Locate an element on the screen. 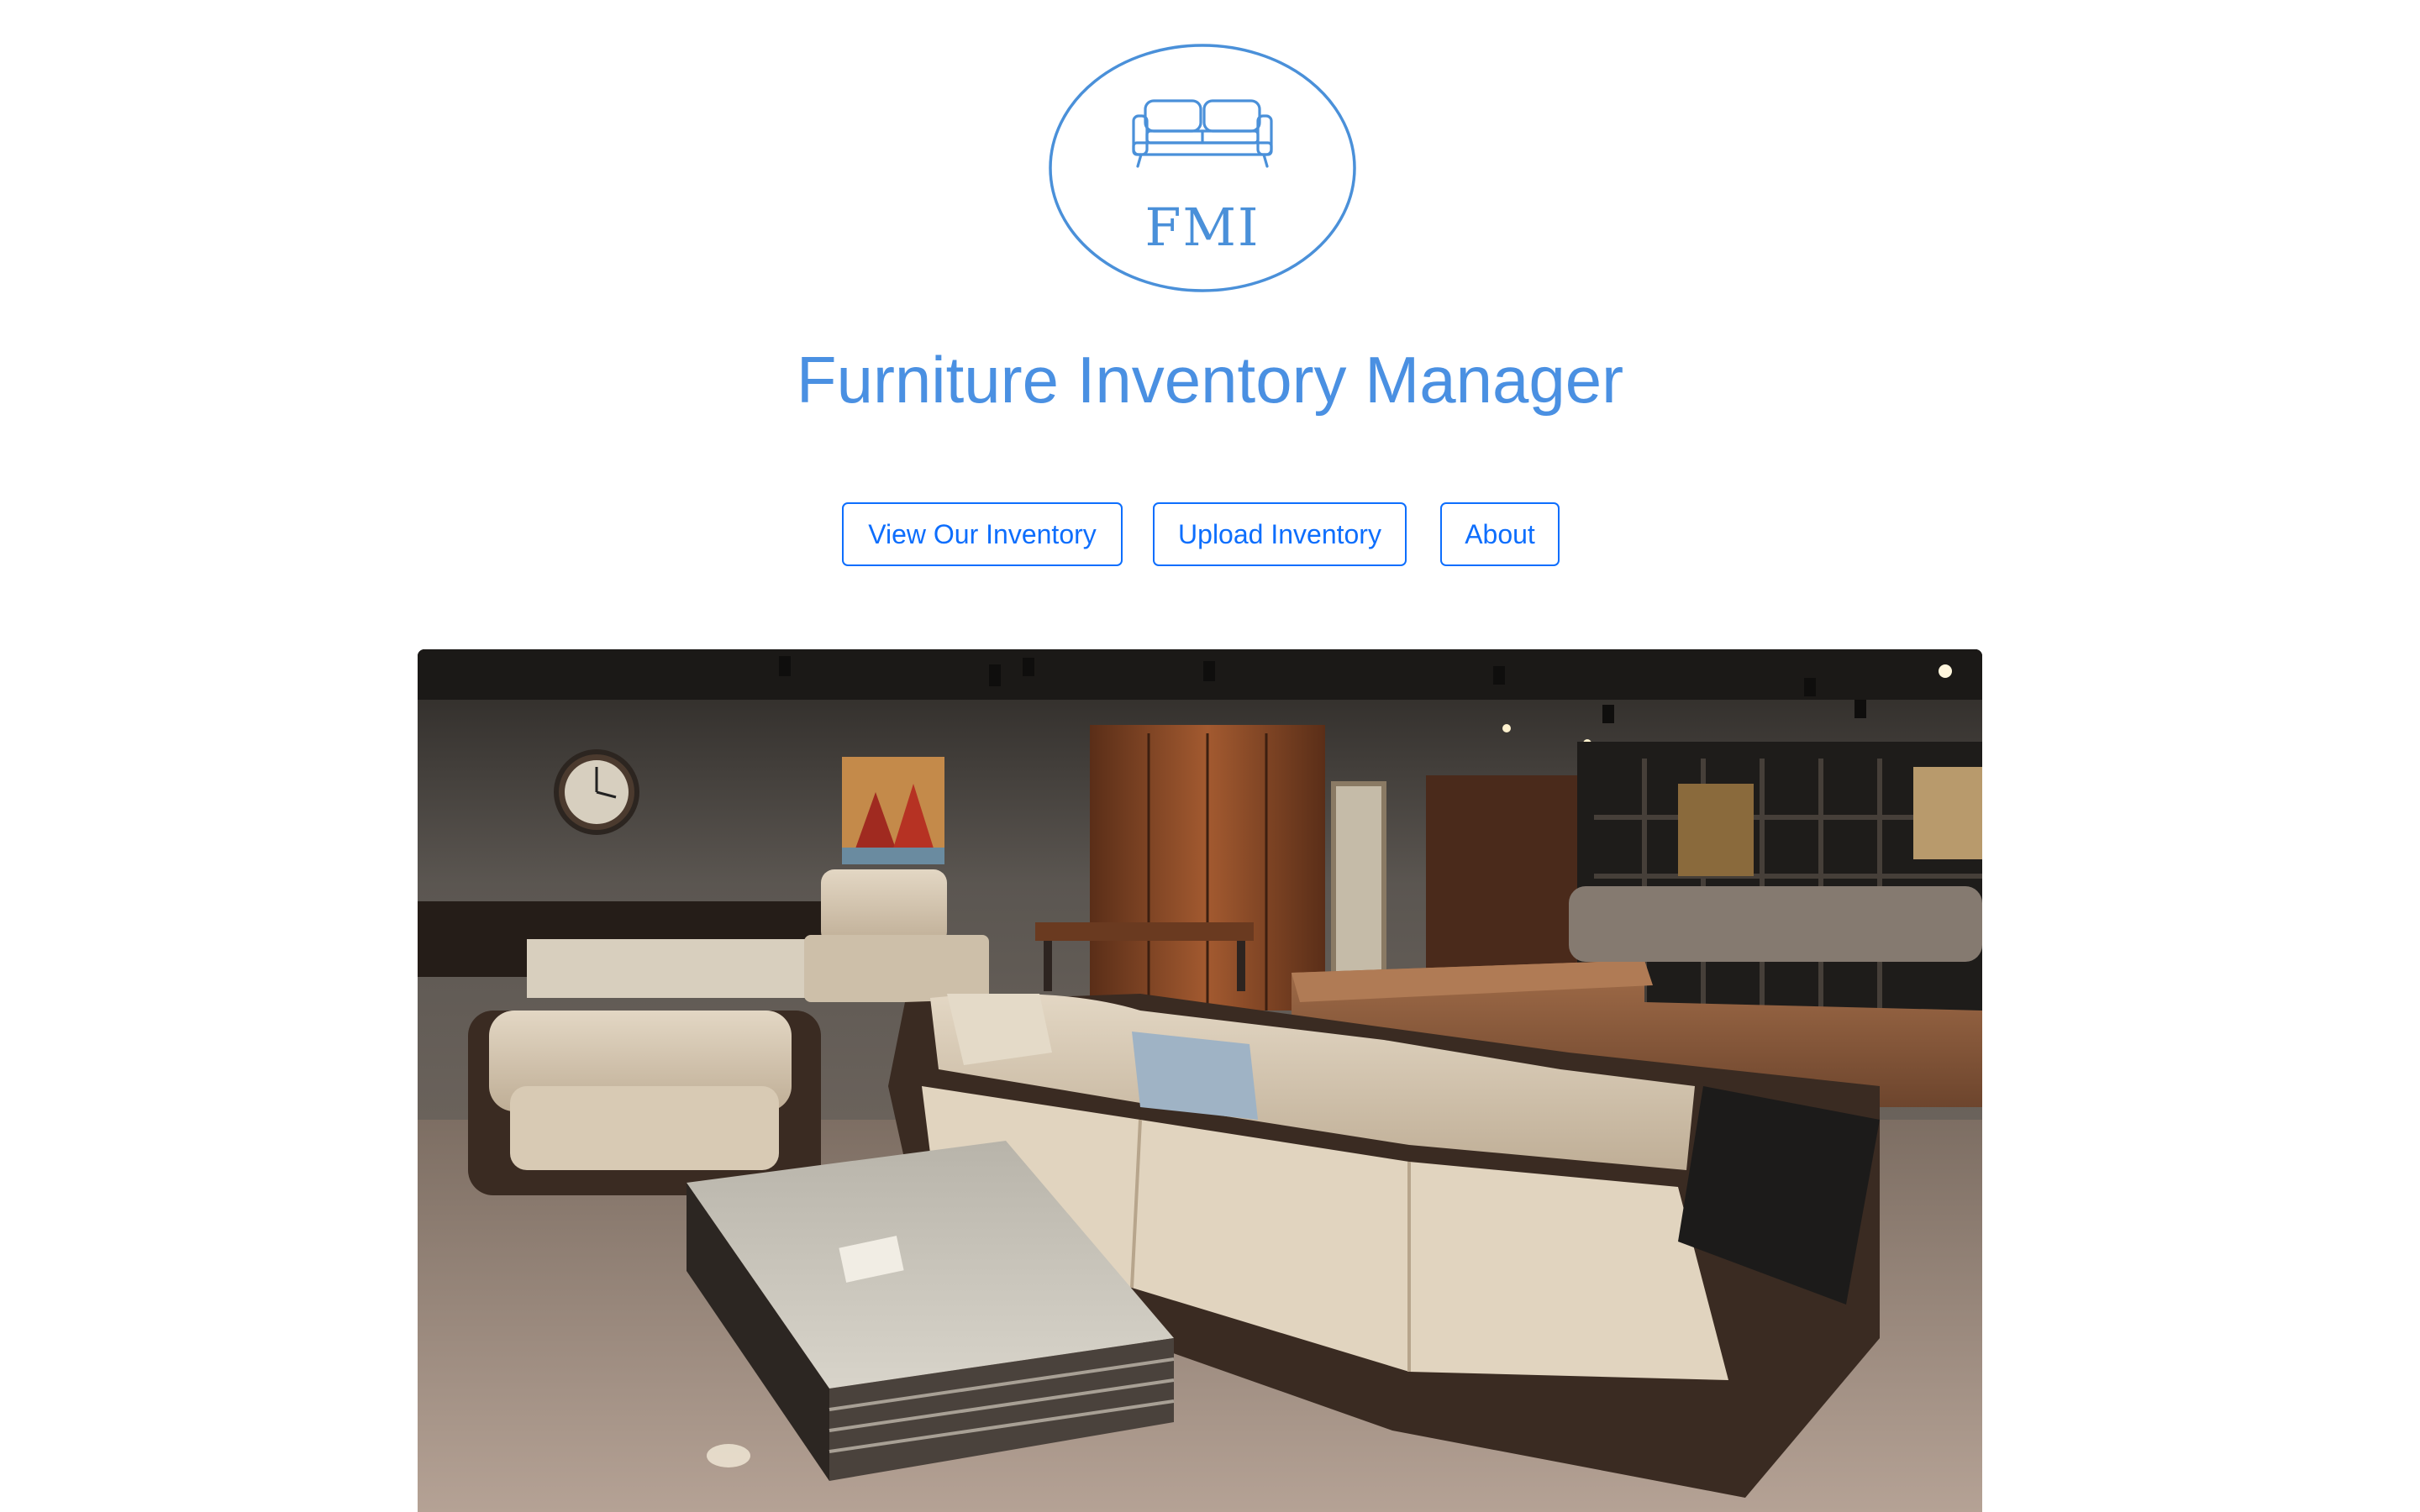  upload-inventory-button: Upload Inventory is located at coordinates (1280, 534).